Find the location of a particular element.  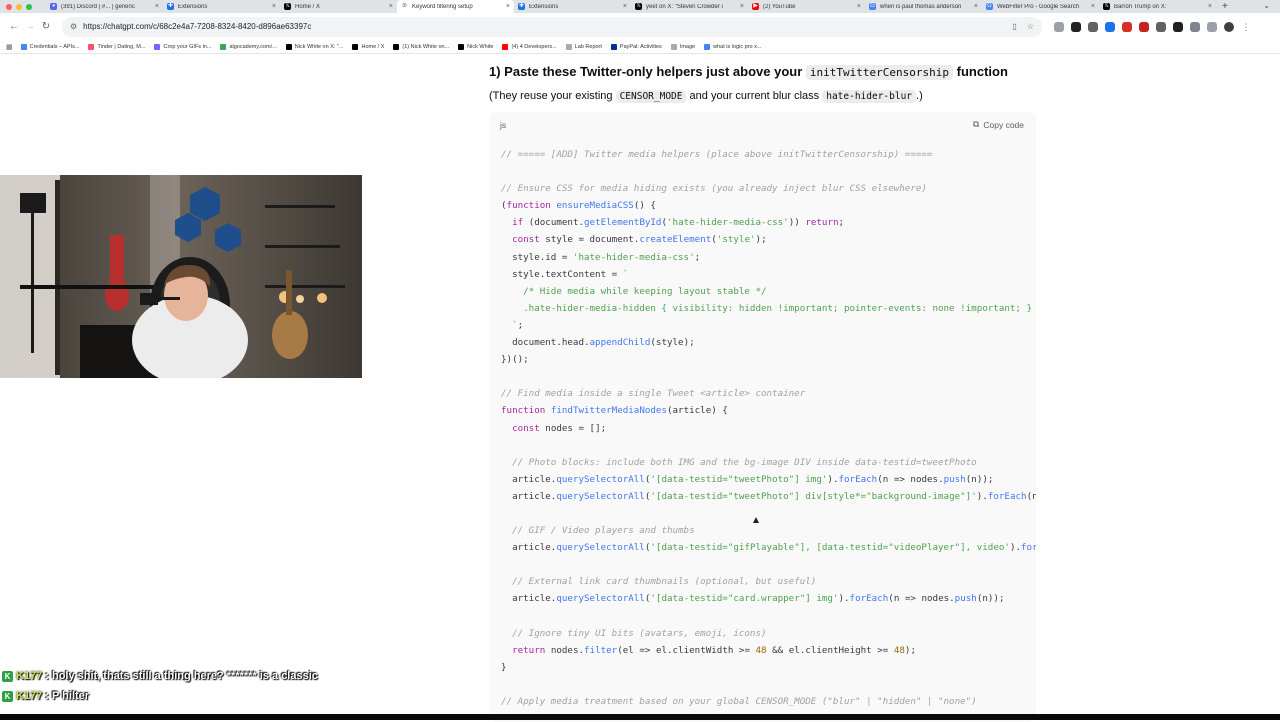

browser-tab: 𝕏 Barron Trump on X: × is located at coordinates (1157, 6).